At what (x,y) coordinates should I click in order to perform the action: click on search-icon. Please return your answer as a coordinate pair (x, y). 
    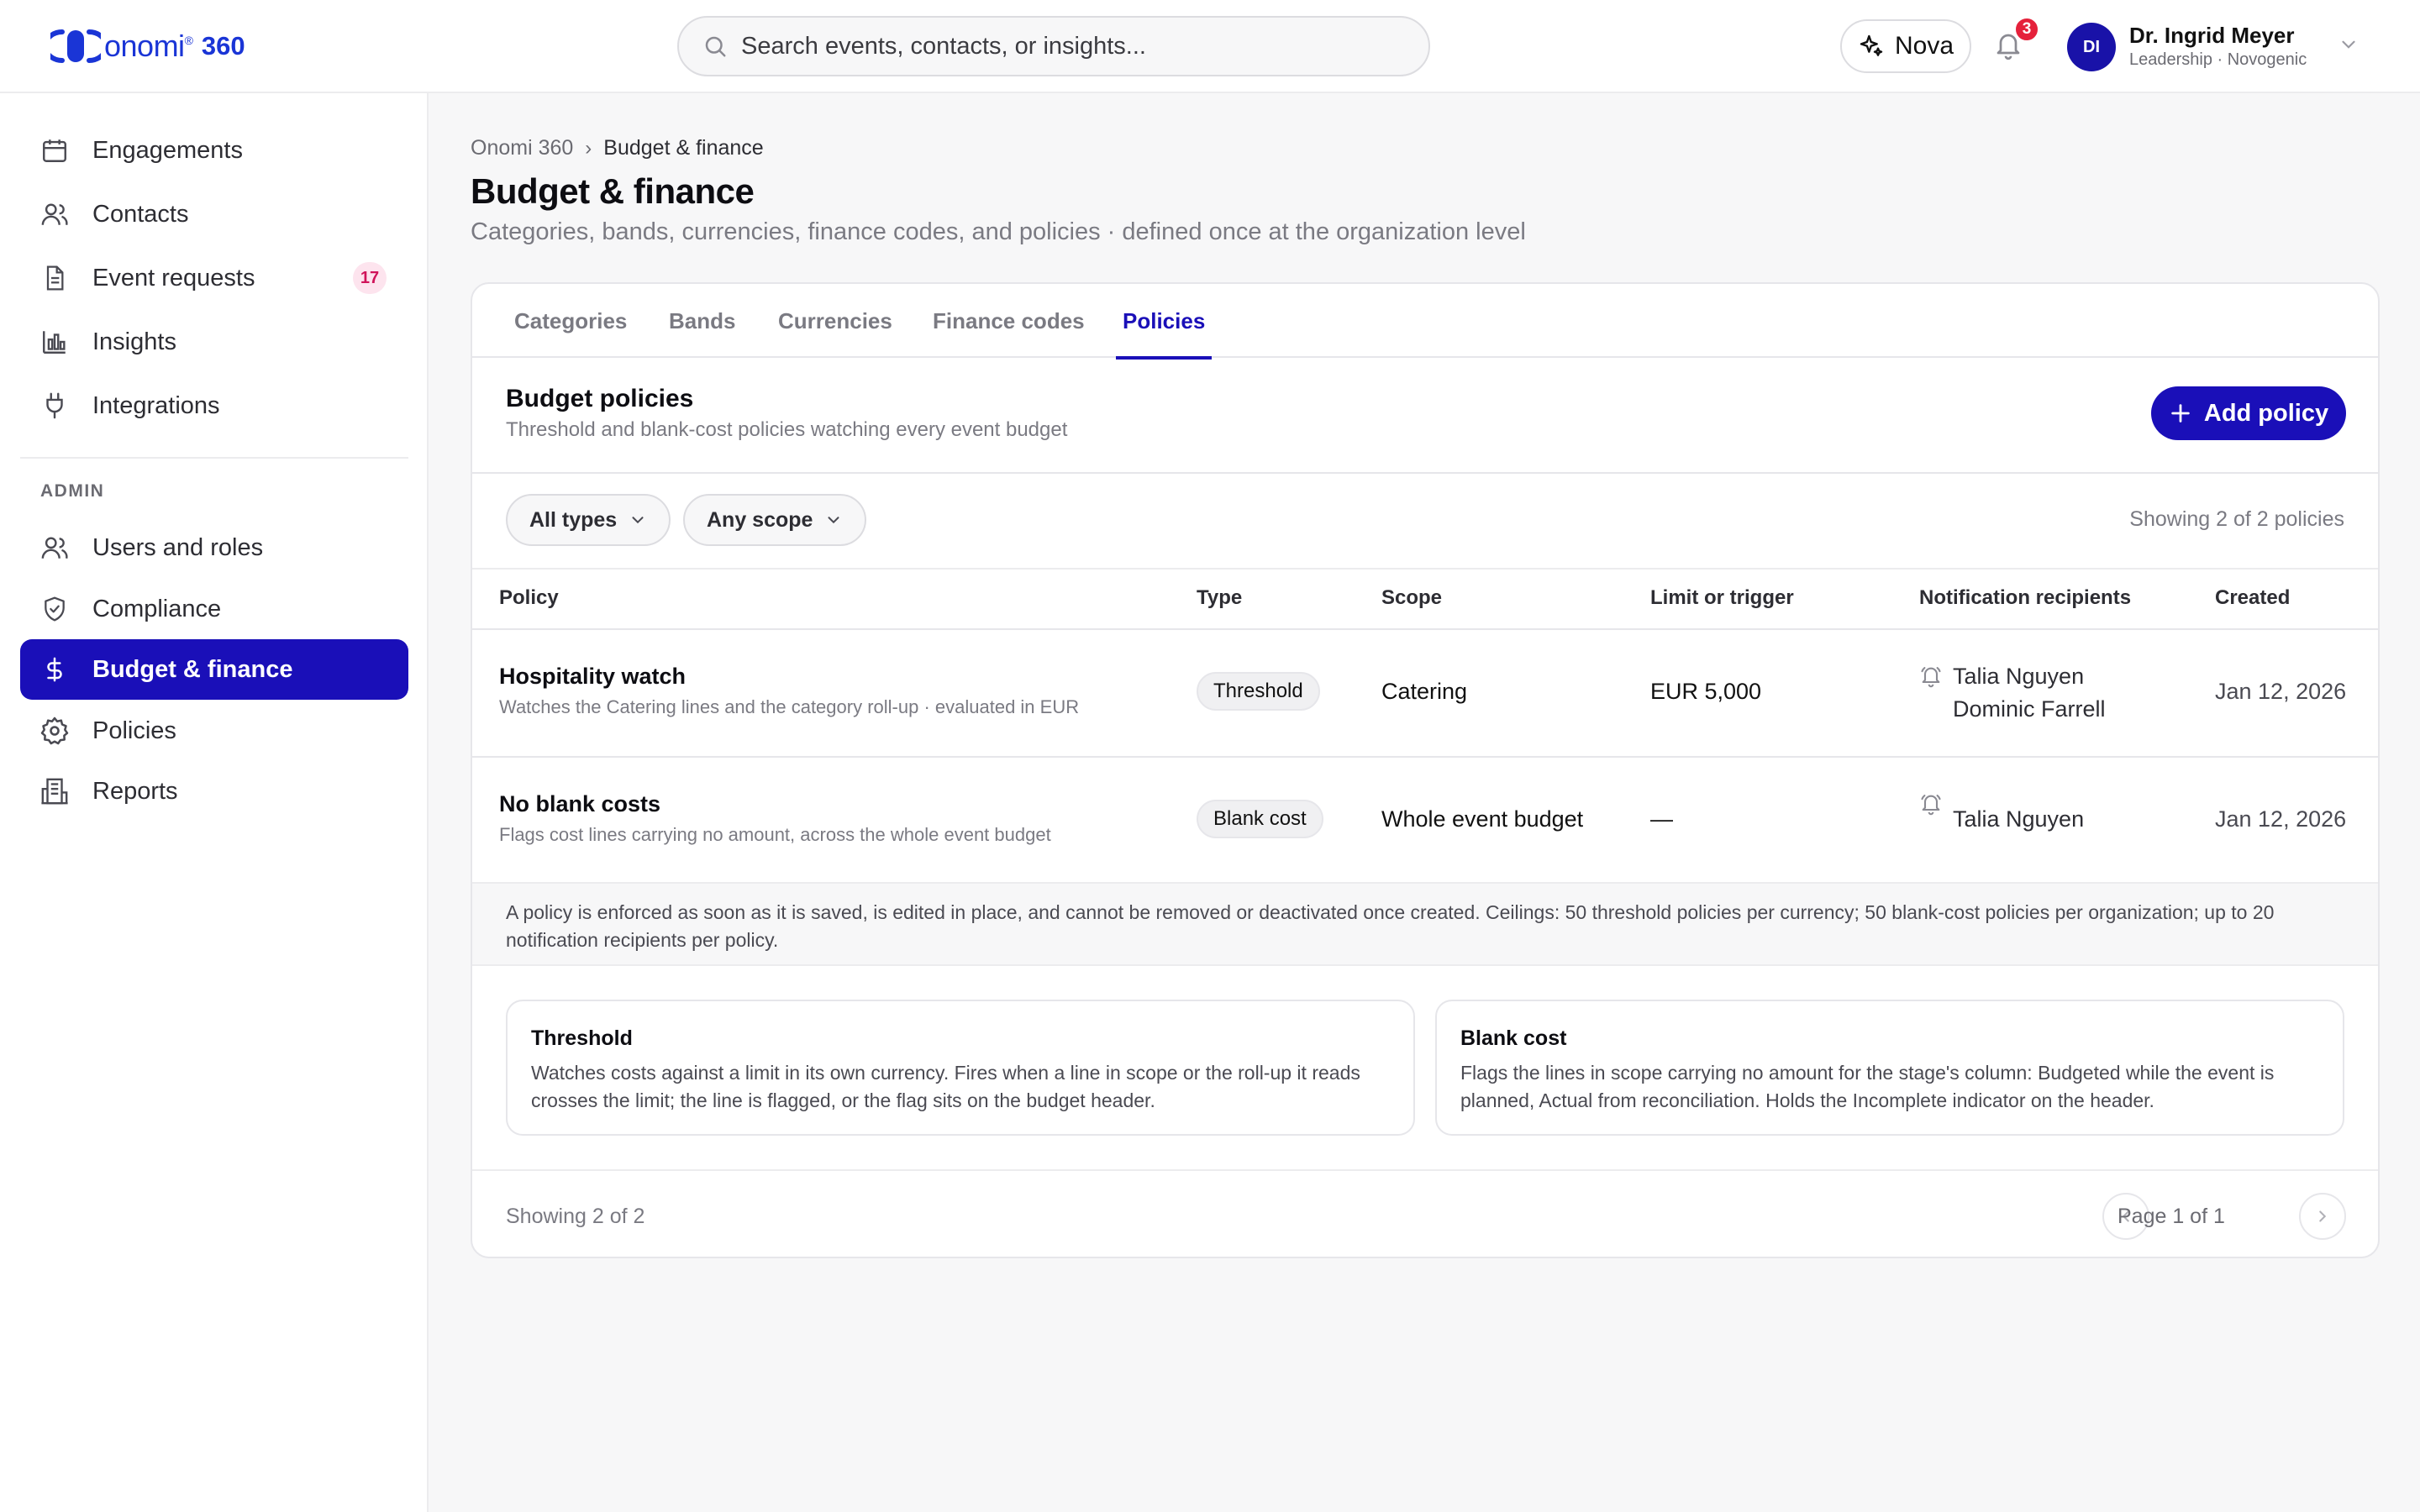
    Looking at the image, I should click on (716, 46).